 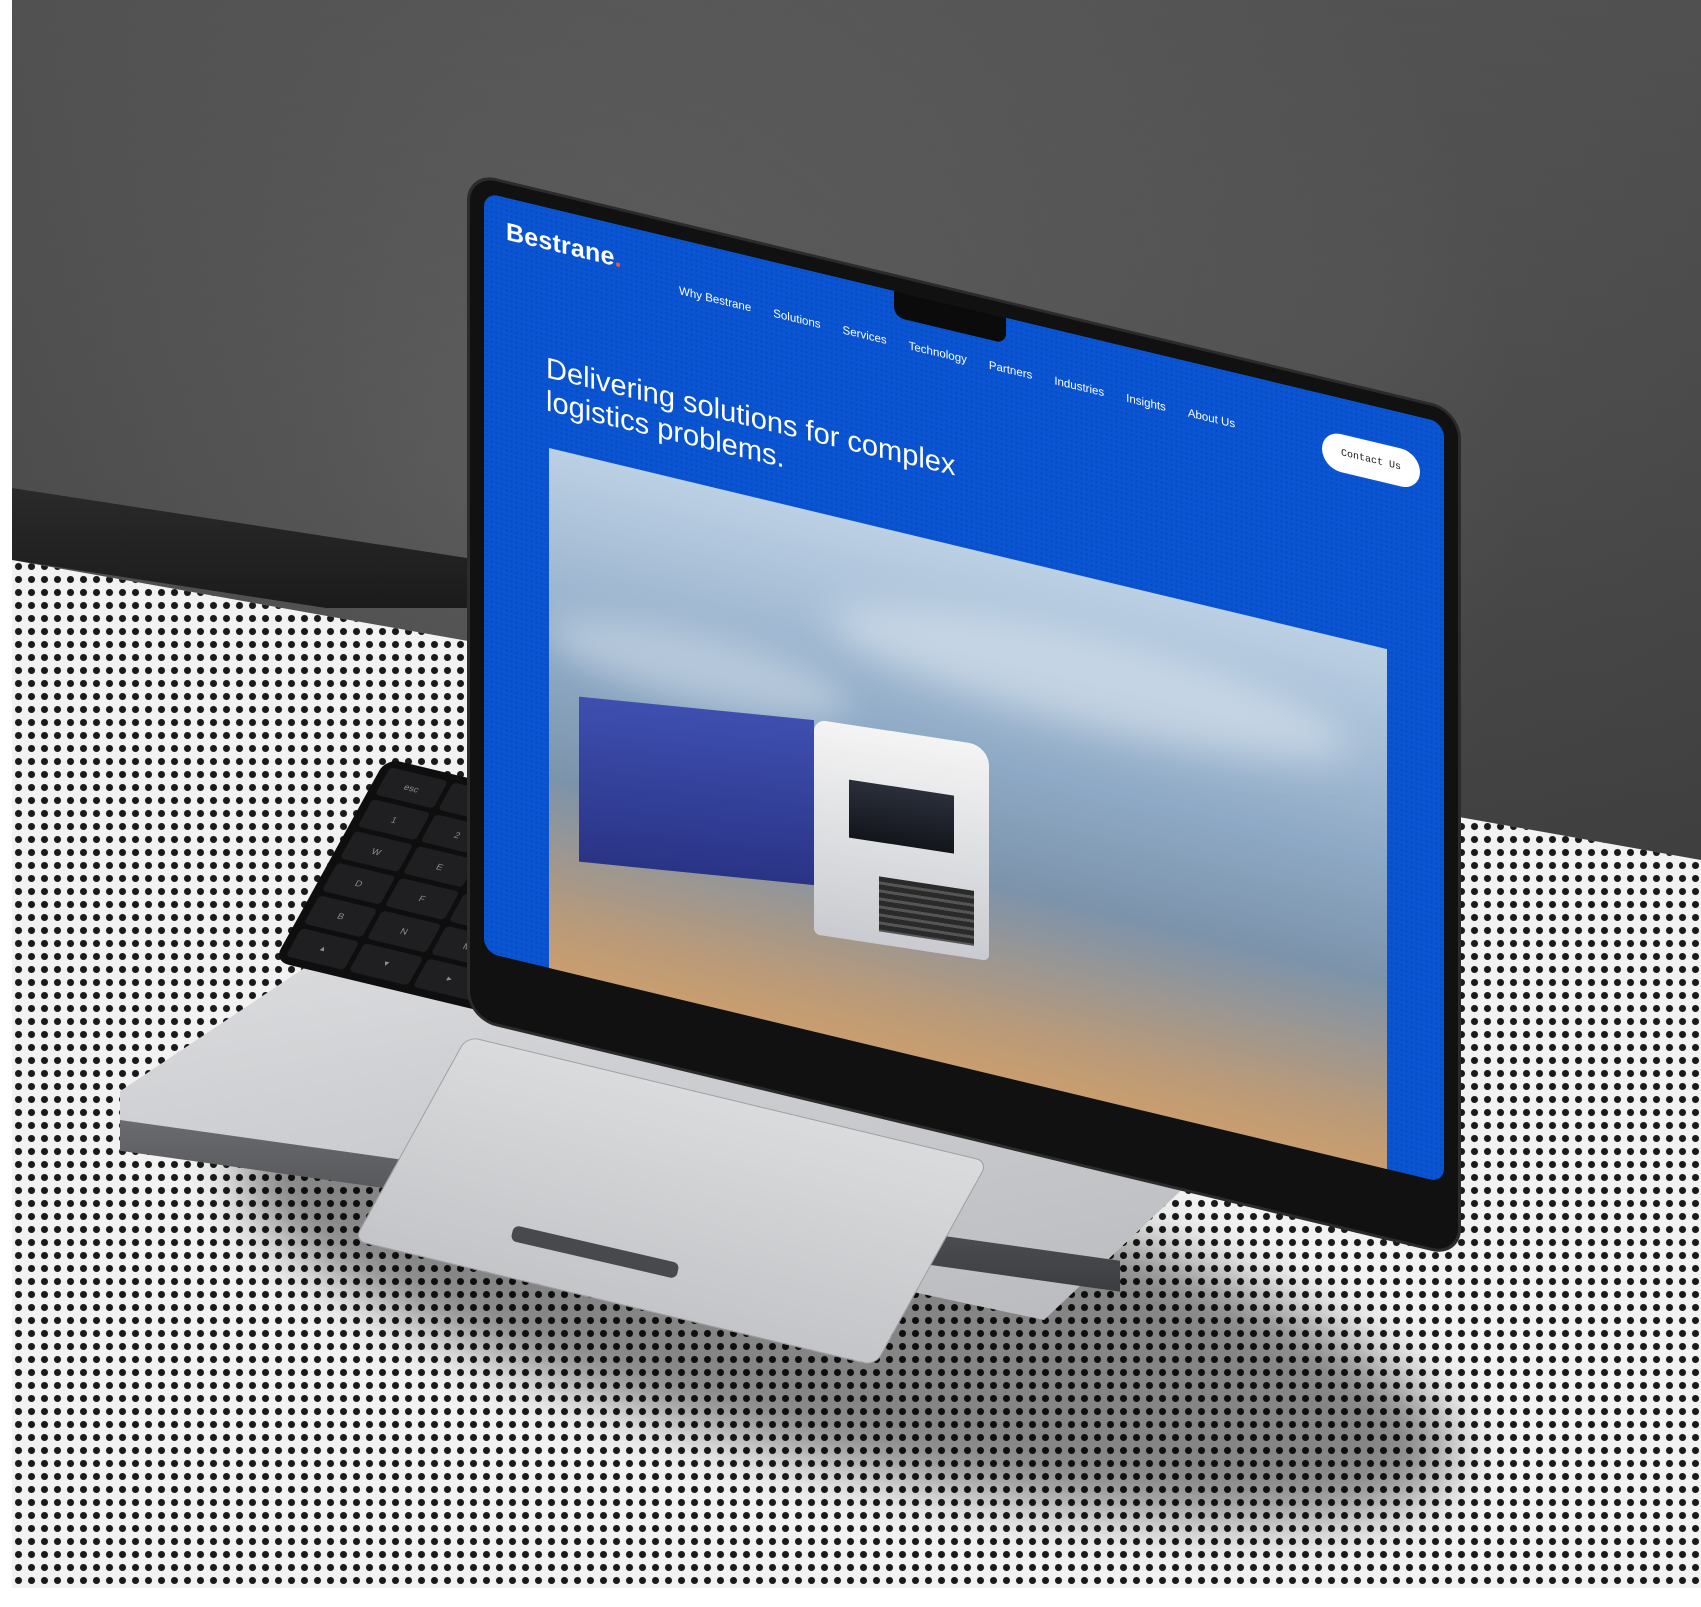 What do you see at coordinates (1211, 418) in the screenshot?
I see `nav-item-about-us: About Us` at bounding box center [1211, 418].